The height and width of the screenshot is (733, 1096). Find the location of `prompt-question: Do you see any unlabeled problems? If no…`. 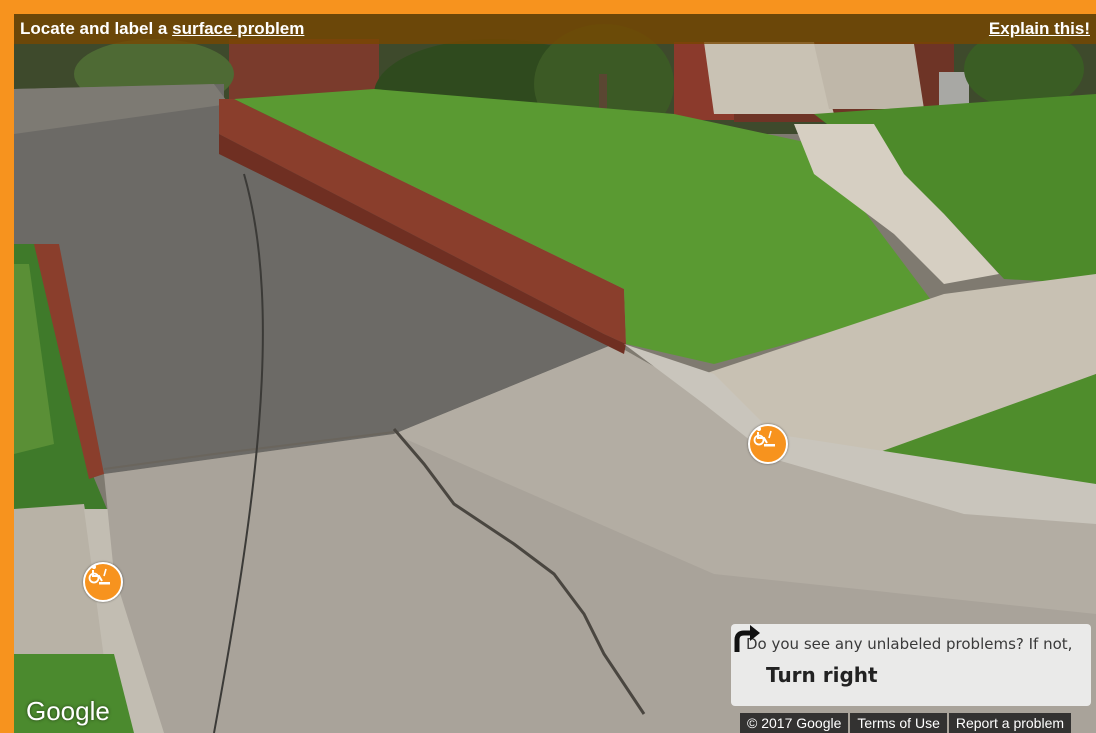

prompt-question: Do you see any unlabeled problems? If no… is located at coordinates (909, 644).